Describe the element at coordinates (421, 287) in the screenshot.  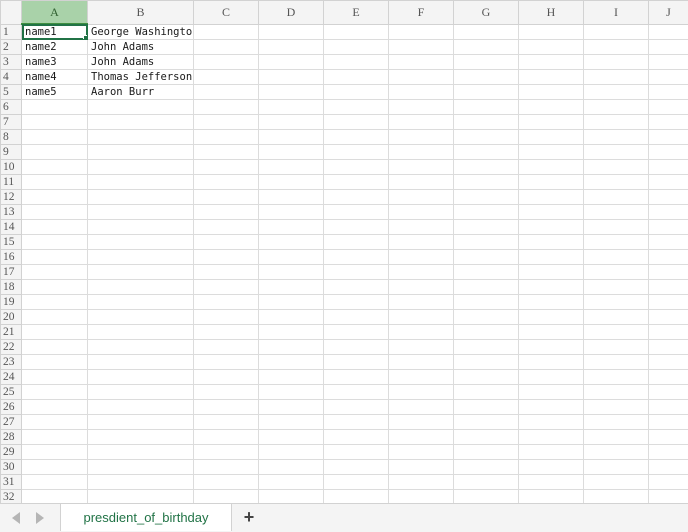
I see `cell-f18` at that location.